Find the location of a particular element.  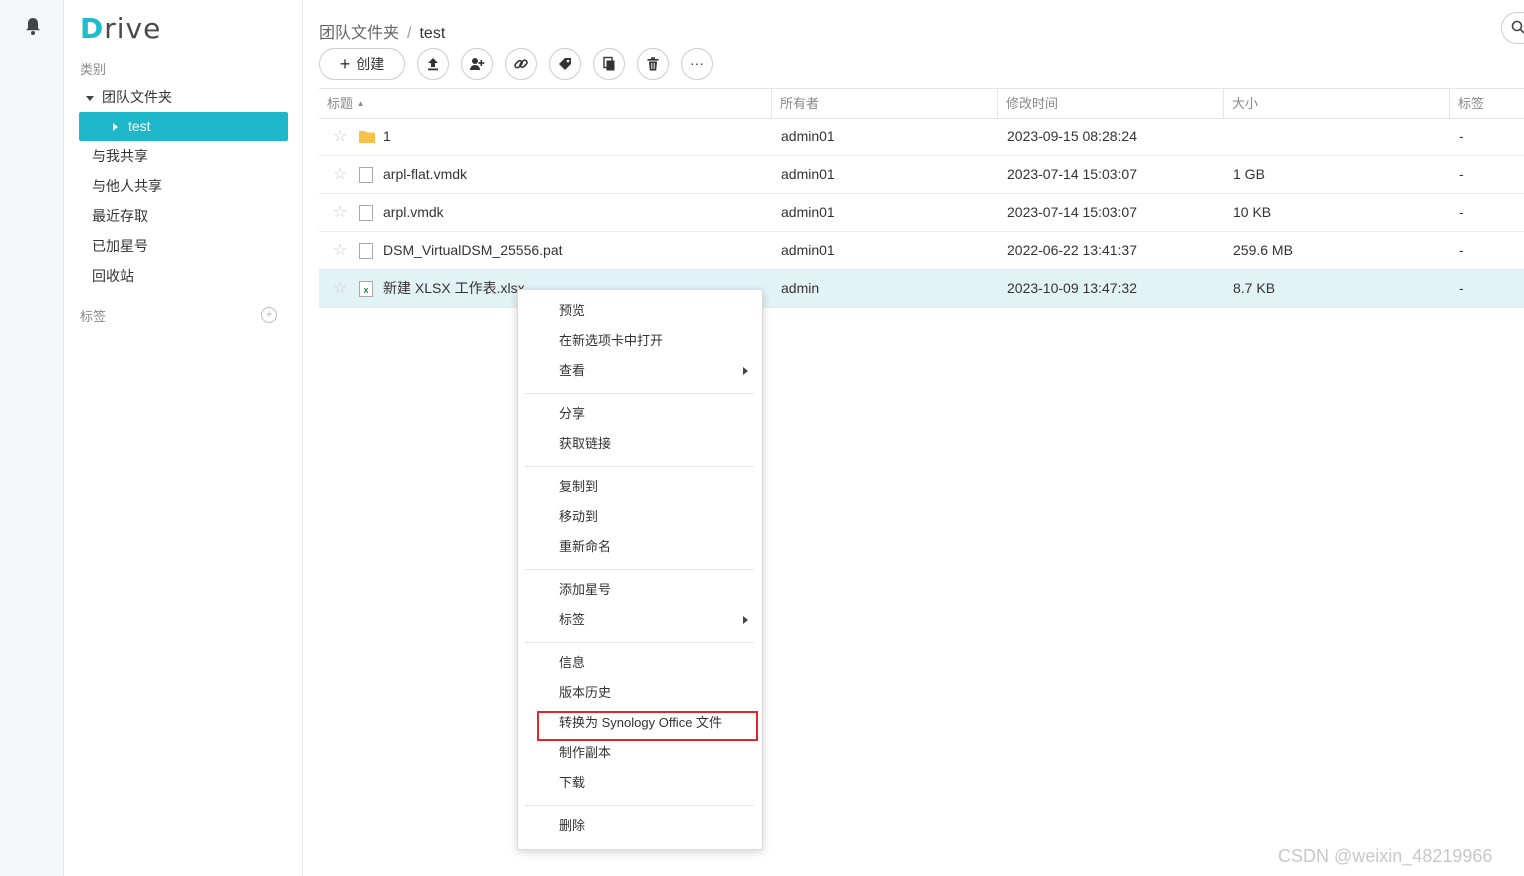

file-modified: 2023-10-09 13:47:32 is located at coordinates (1072, 288).